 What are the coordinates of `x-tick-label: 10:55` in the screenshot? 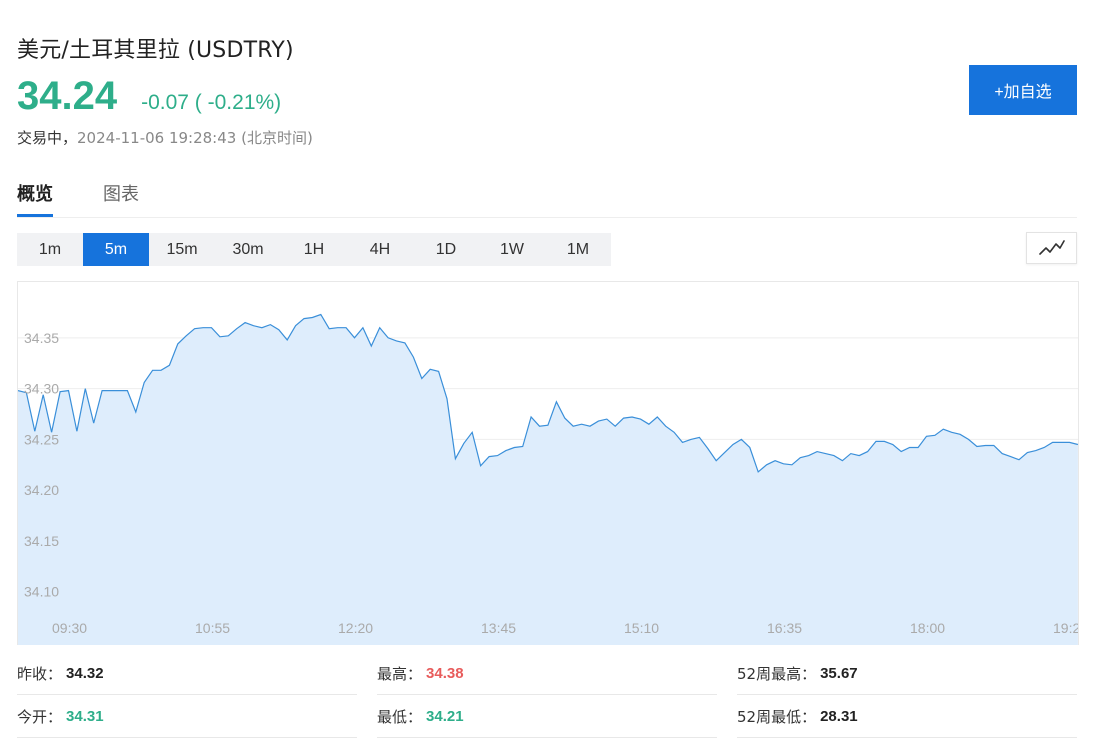 It's located at (212, 628).